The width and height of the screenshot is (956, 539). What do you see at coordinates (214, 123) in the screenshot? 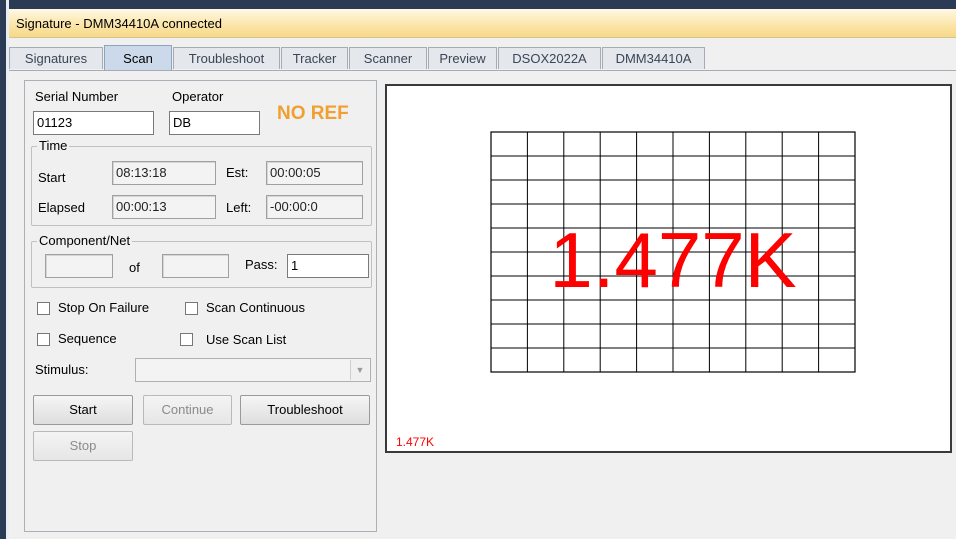
I see `operator-field: DB` at bounding box center [214, 123].